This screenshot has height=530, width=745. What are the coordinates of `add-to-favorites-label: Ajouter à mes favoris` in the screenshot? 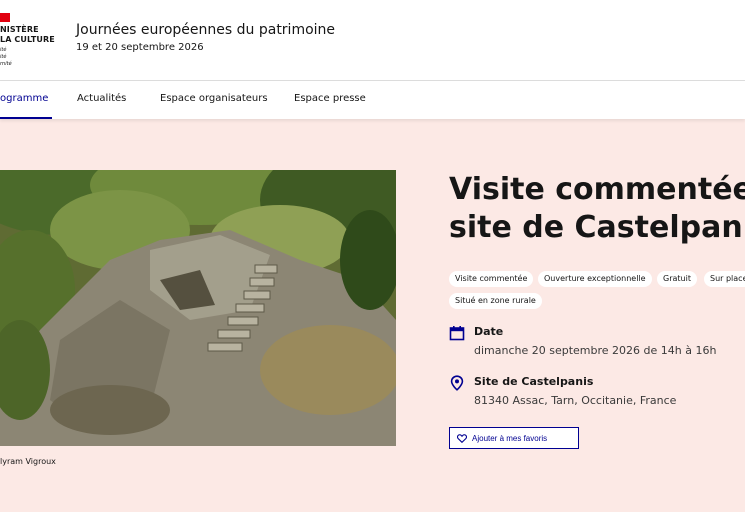 It's located at (510, 438).